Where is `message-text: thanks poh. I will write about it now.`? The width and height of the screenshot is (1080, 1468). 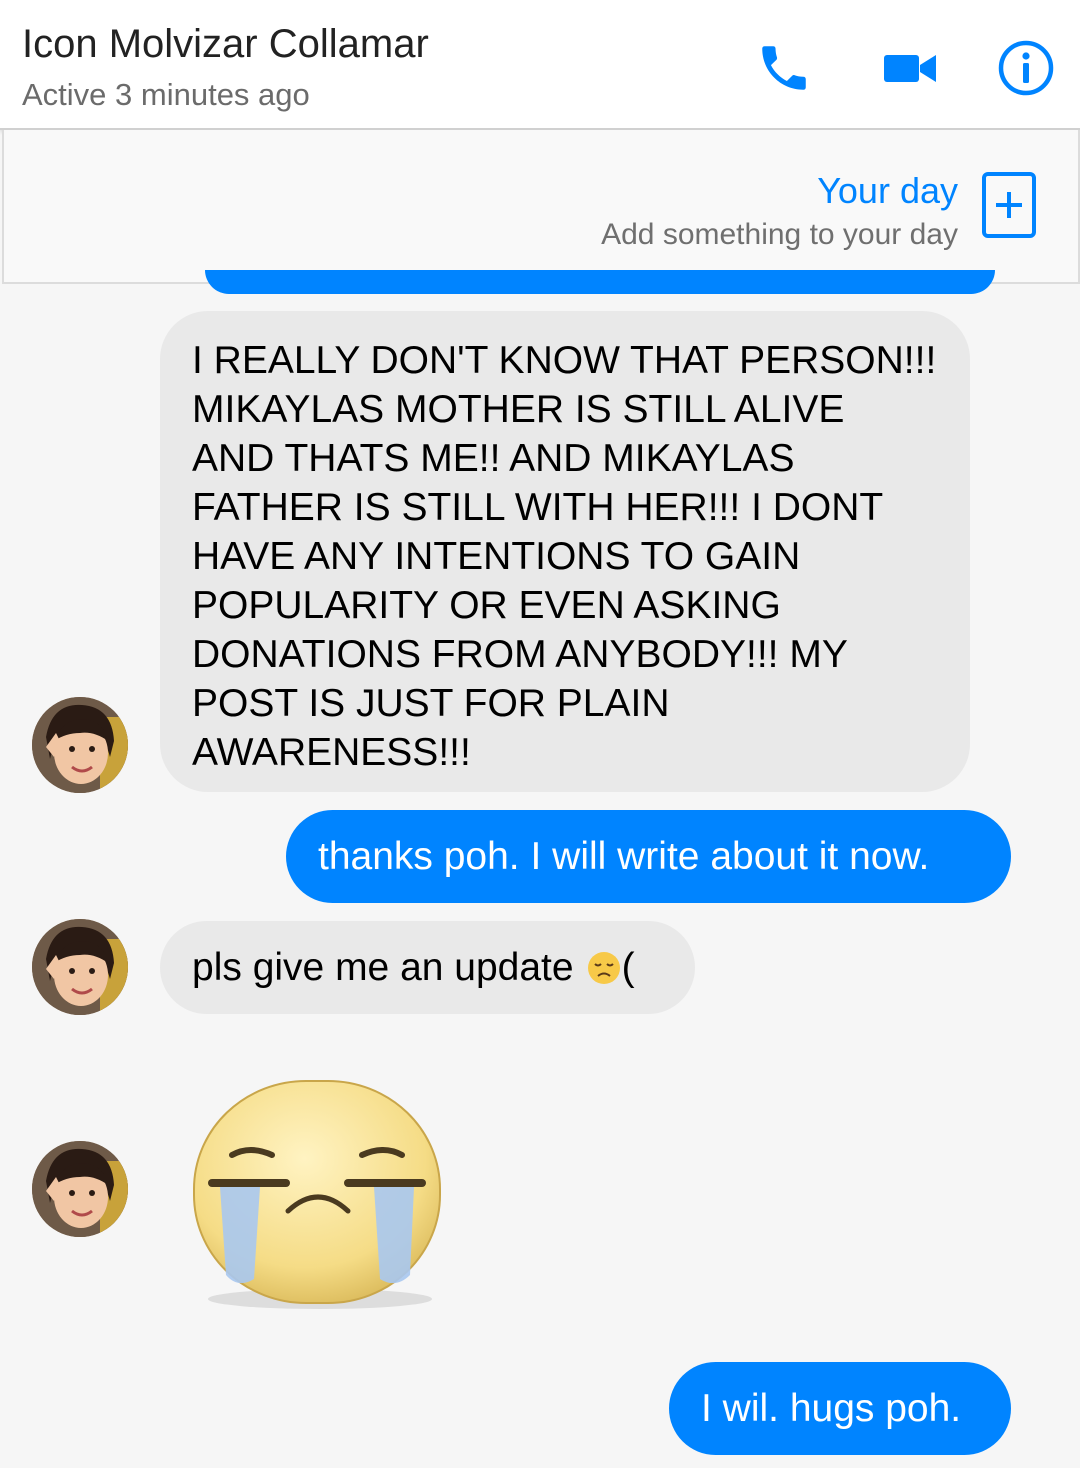 message-text: thanks poh. I will write about it now. is located at coordinates (624, 856).